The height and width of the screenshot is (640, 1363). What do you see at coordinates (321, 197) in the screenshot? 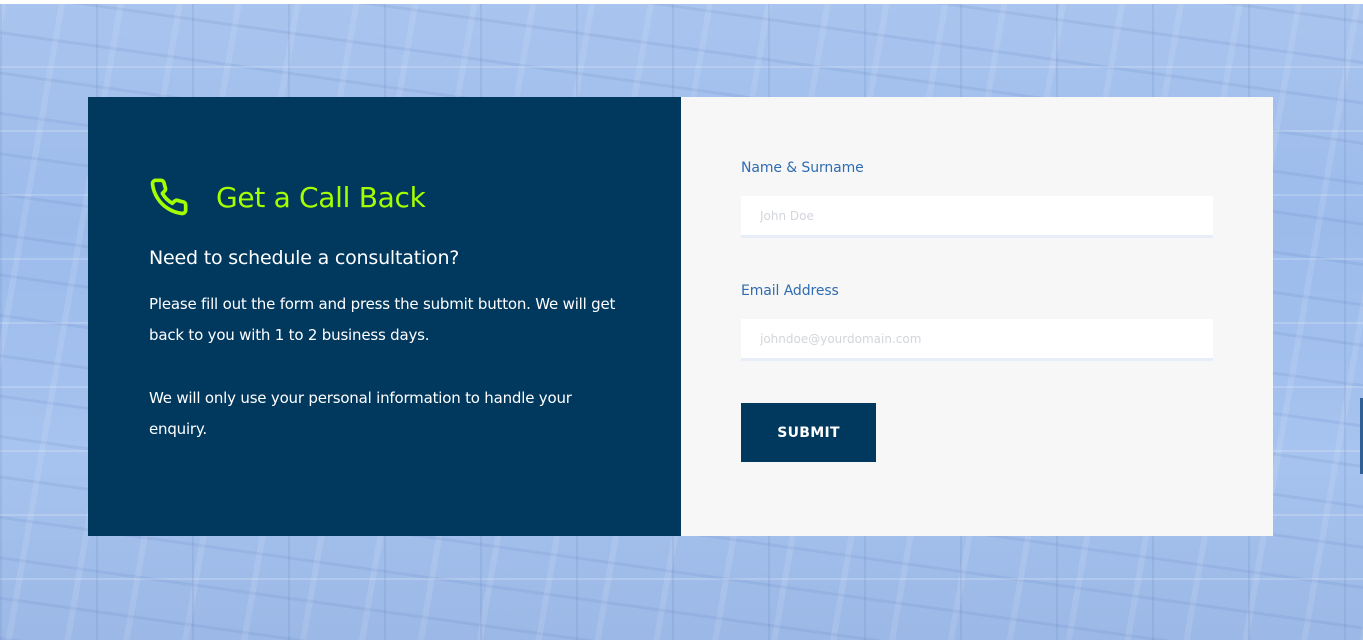
I see `callback-title: Get a Call Back` at bounding box center [321, 197].